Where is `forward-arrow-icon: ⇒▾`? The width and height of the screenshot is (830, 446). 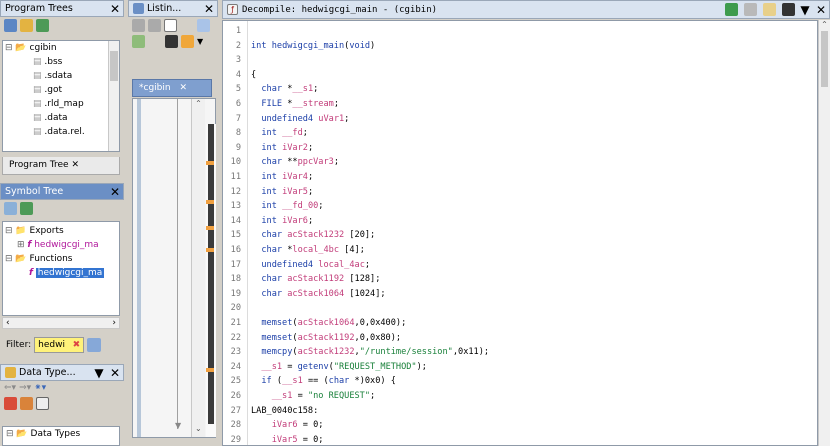 forward-arrow-icon: ⇒▾ is located at coordinates (25, 388).